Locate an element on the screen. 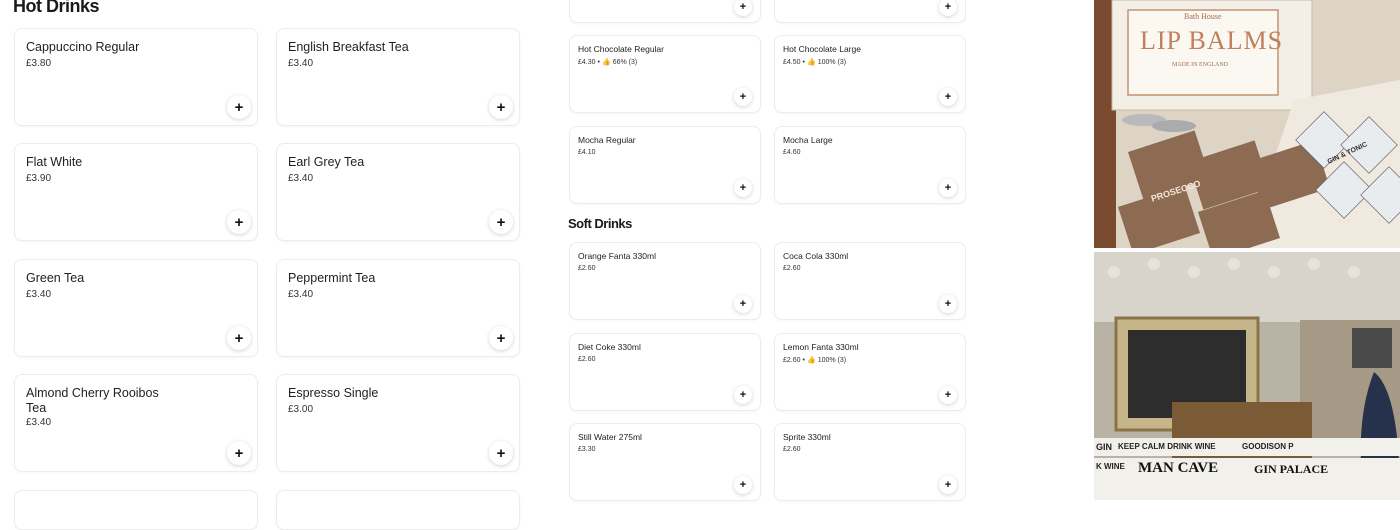 The height and width of the screenshot is (530, 1400). menu-item-card: English Breakfast Tea £3.40 + is located at coordinates (398, 77).